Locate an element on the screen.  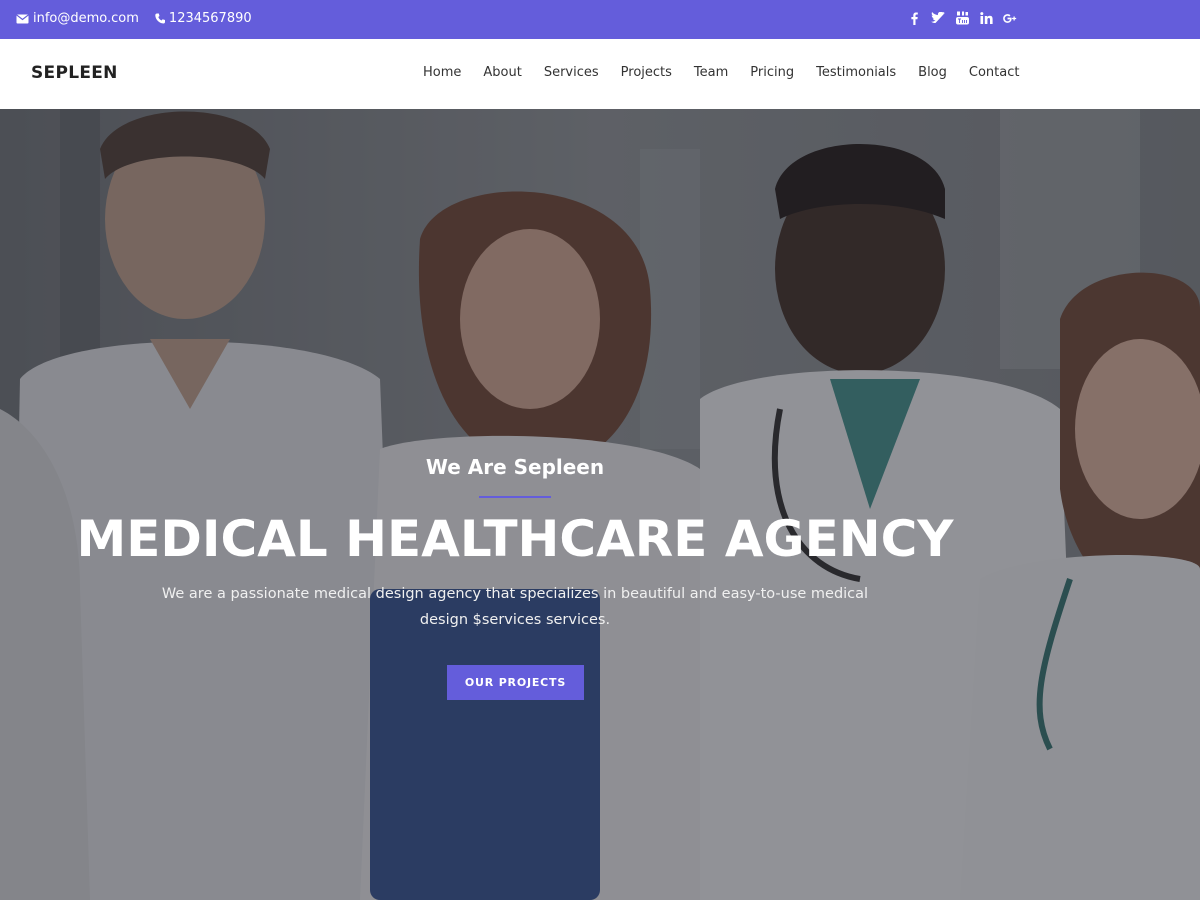
brand-logo: SEPLEEN is located at coordinates (74, 73).